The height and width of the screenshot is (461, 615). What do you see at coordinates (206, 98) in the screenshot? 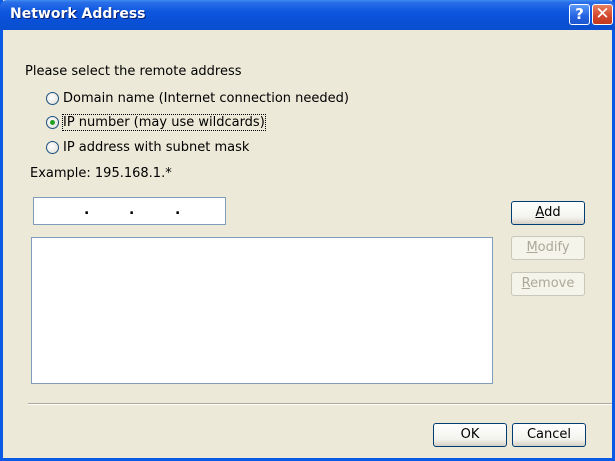
I see `radio-domain-name-label: Domain name (Internet connection needed)` at bounding box center [206, 98].